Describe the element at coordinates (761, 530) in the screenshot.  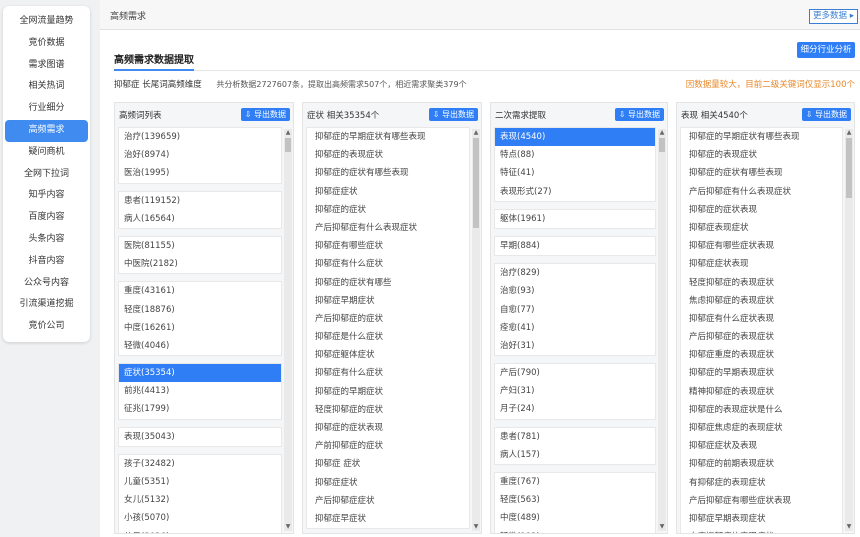
I see `list-item: 中度抑郁症的表现症状` at that location.